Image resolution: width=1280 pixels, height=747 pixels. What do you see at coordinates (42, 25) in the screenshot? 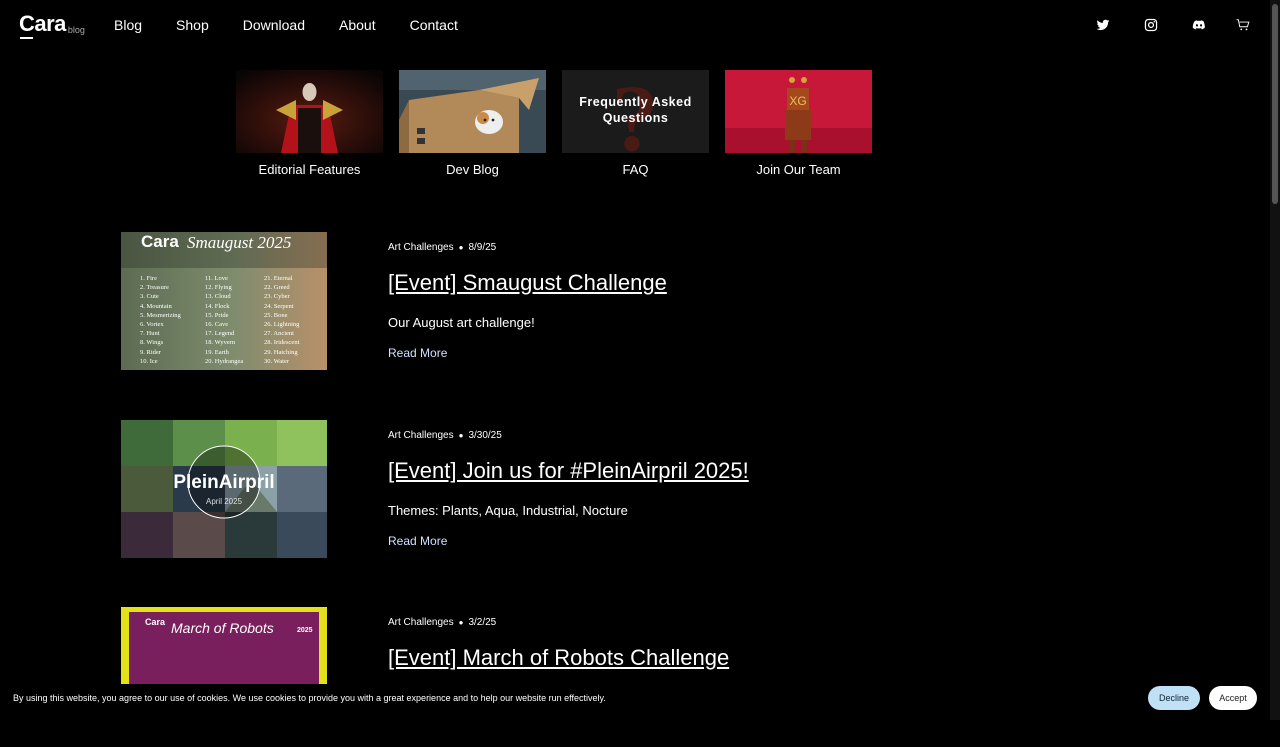
I see `logo-text: Cara` at bounding box center [42, 25].